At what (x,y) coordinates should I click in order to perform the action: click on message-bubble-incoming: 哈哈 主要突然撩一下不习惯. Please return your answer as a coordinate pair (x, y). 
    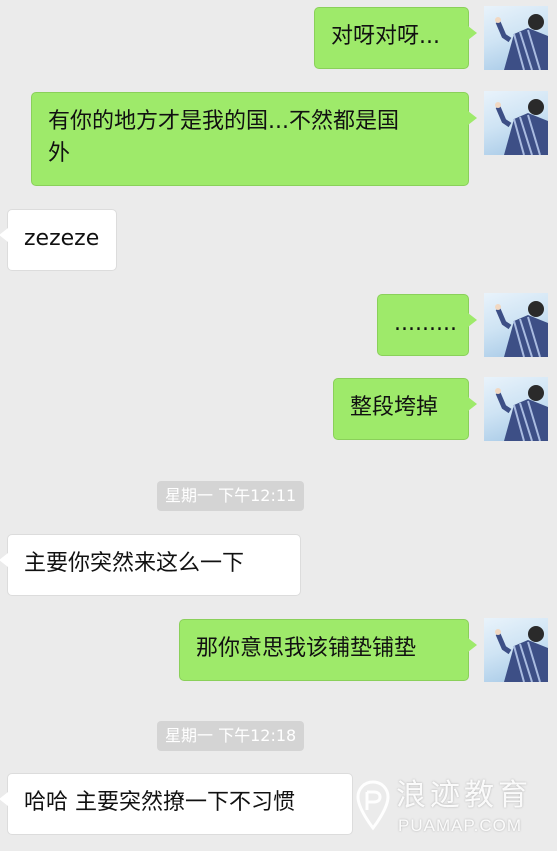
    Looking at the image, I should click on (176, 804).